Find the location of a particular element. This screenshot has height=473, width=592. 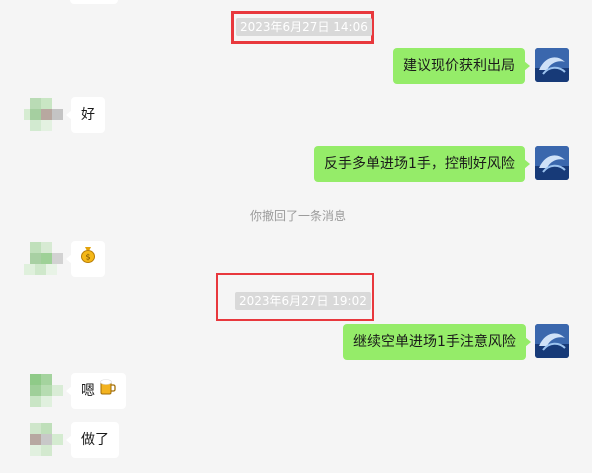

message-bubble-incoming: 做了 is located at coordinates (92, 440).